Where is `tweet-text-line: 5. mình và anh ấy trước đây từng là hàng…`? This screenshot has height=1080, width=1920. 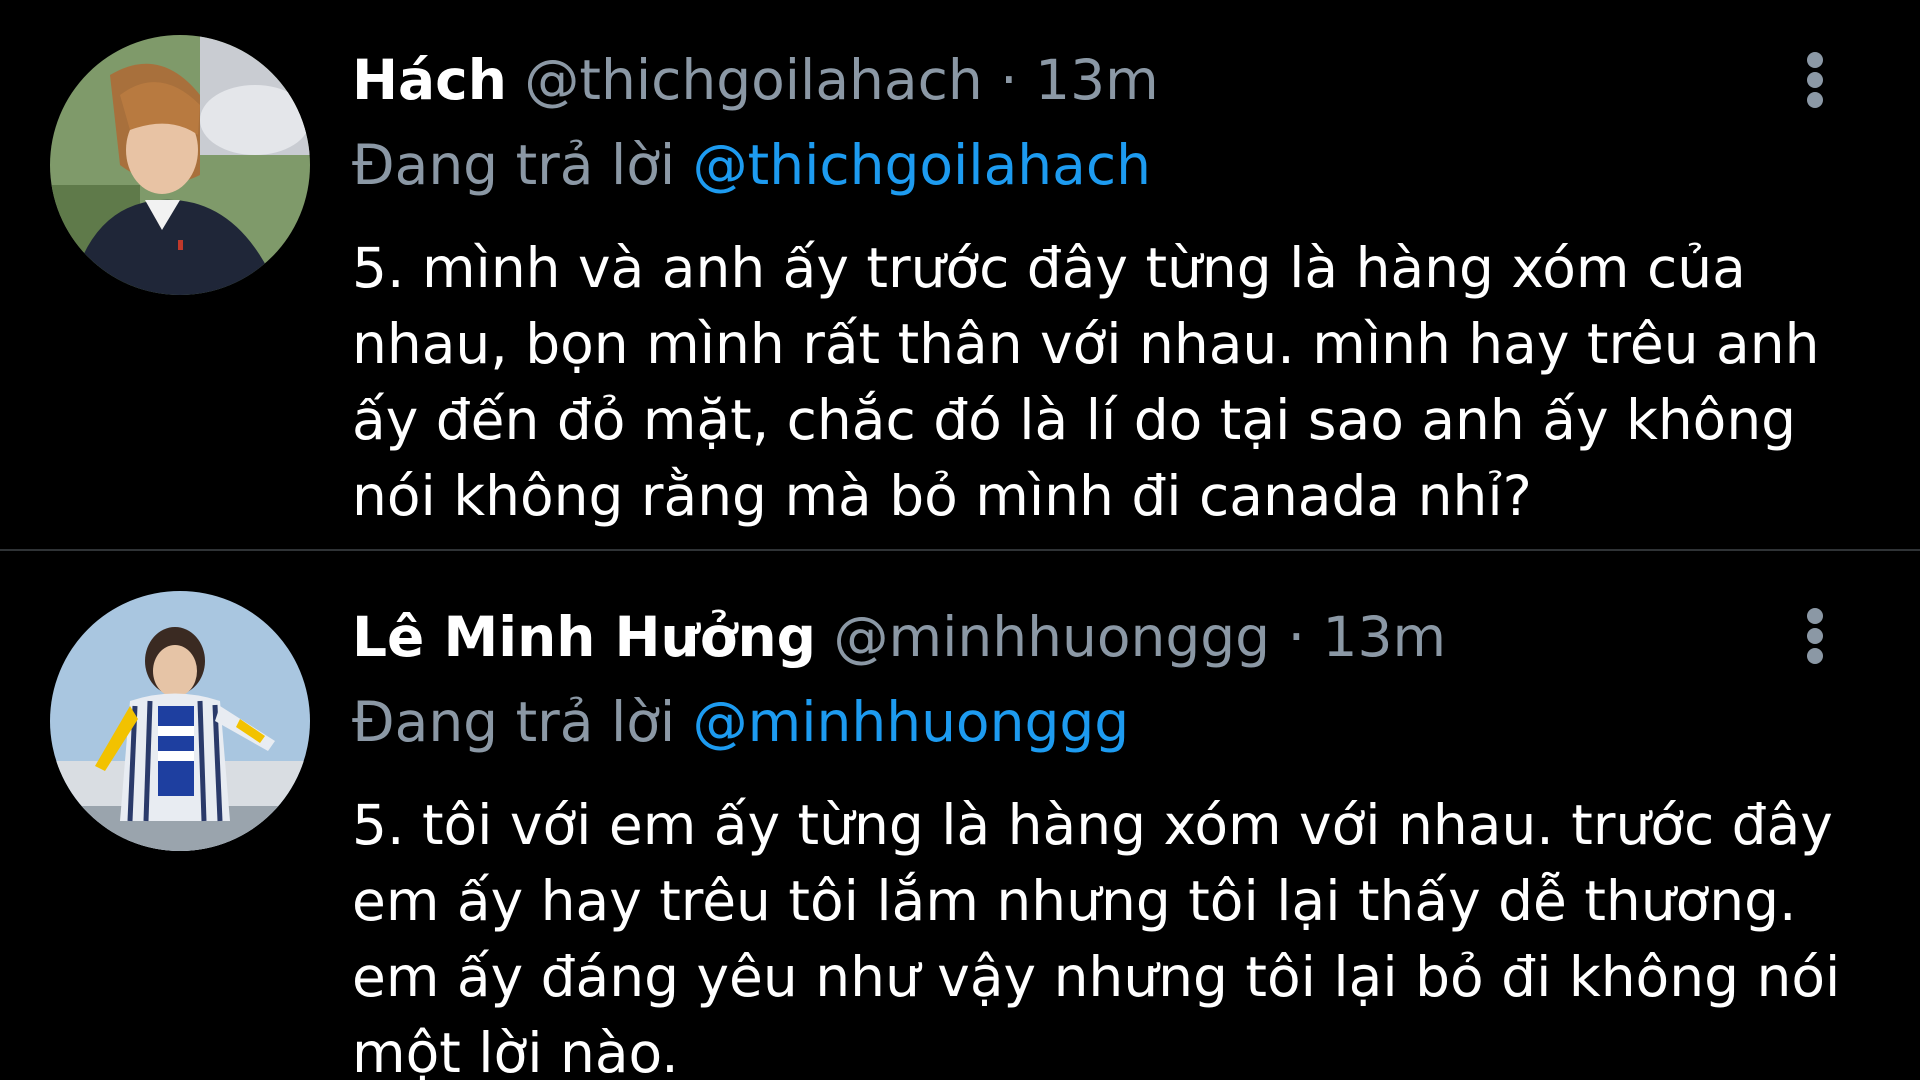 tweet-text-line: 5. mình và anh ấy trước đây từng là hàng… is located at coordinates (1049, 268).